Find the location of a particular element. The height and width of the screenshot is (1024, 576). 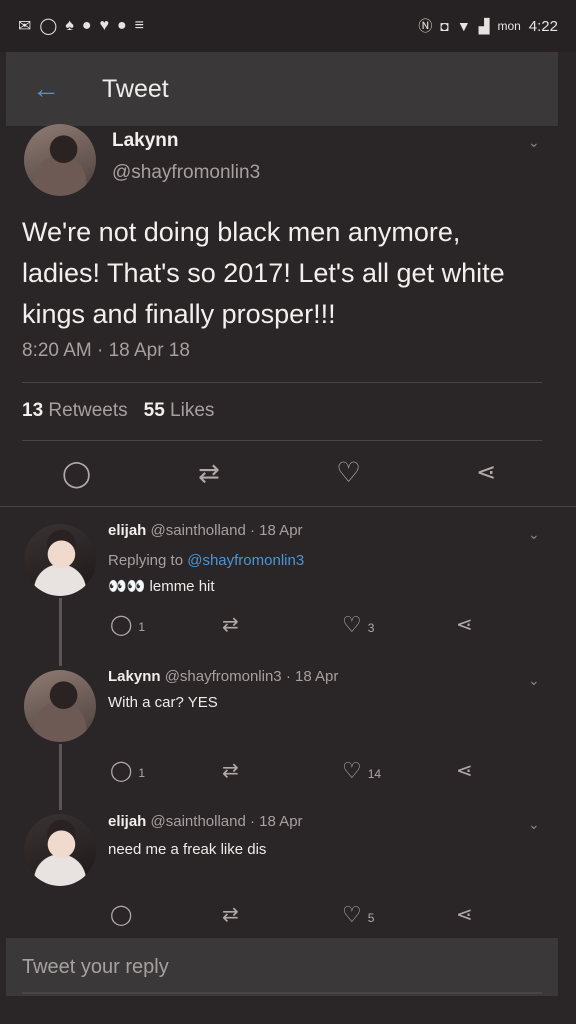

tweet-timestamp: 8:20 AM · 18 Apr 18 is located at coordinates (106, 350).